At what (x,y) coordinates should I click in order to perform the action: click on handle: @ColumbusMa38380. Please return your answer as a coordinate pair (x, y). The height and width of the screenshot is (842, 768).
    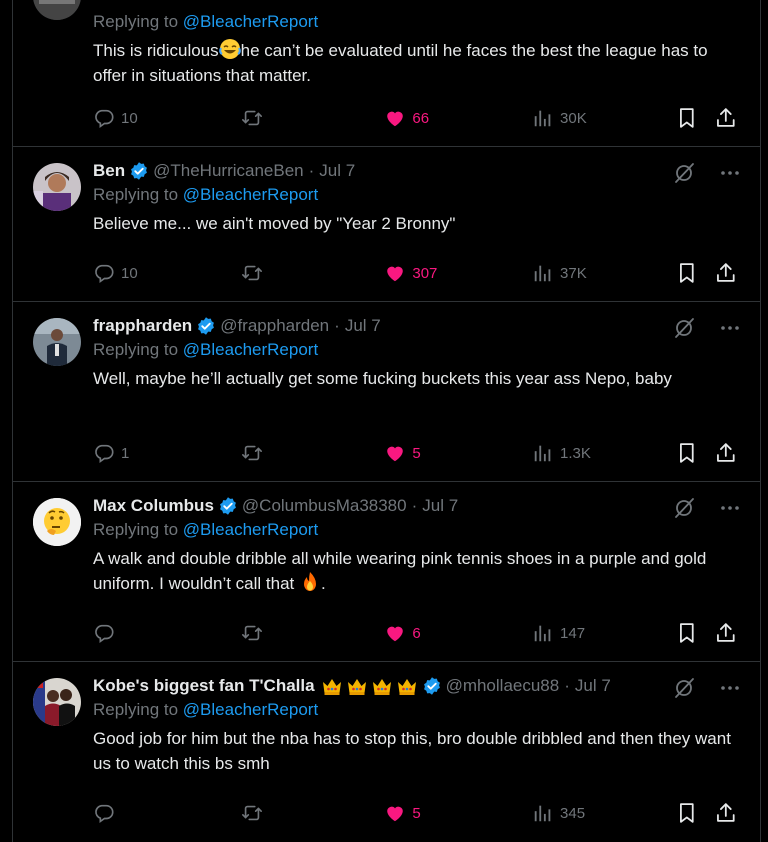
    Looking at the image, I should click on (324, 506).